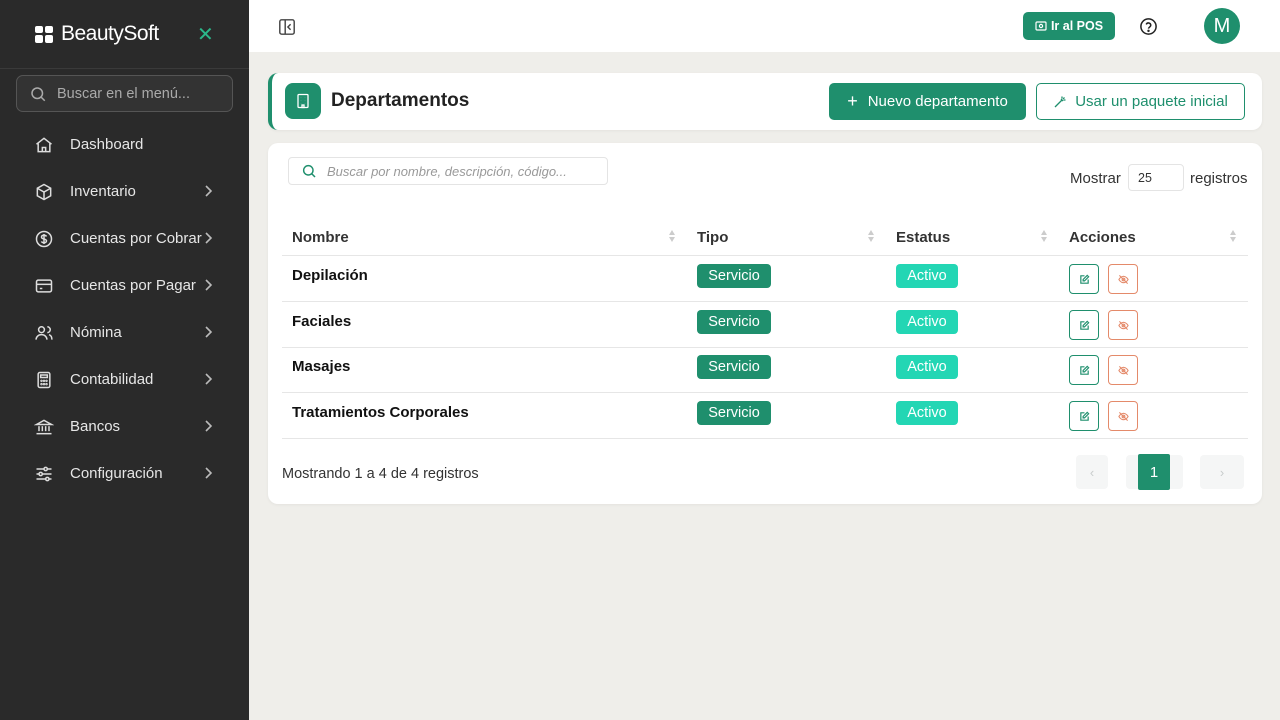  I want to click on close-sidebar-icon: ✕, so click(205, 34).